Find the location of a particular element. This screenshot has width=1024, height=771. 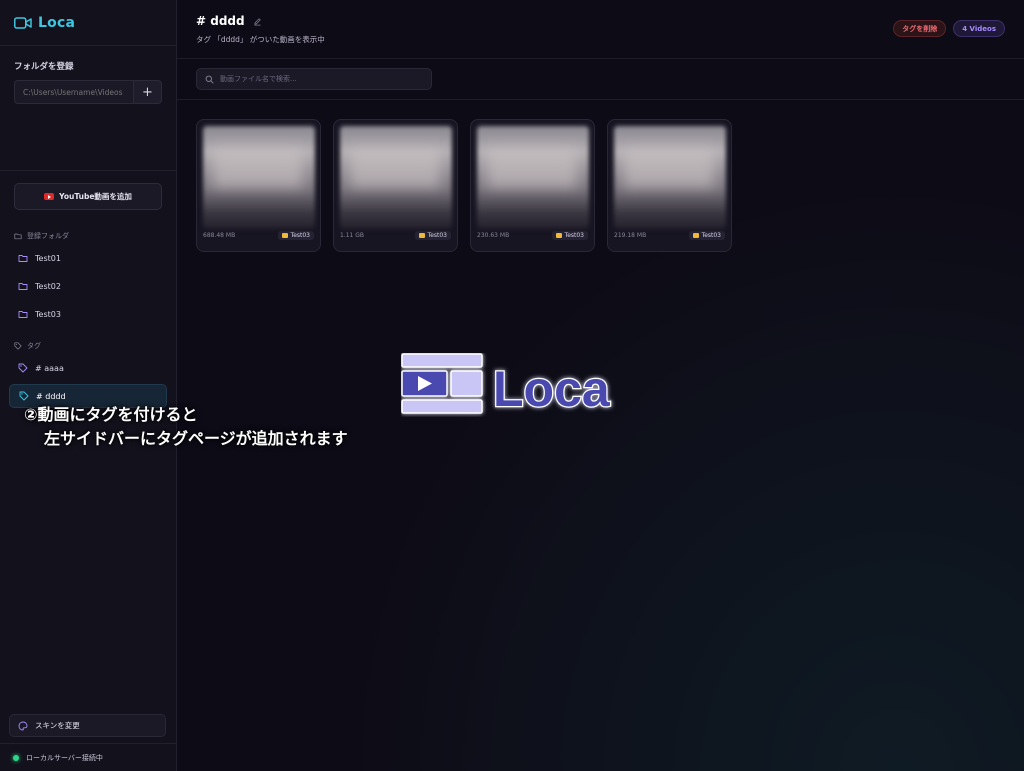

server-status: ローカルサーバー接続中 is located at coordinates (88, 757).